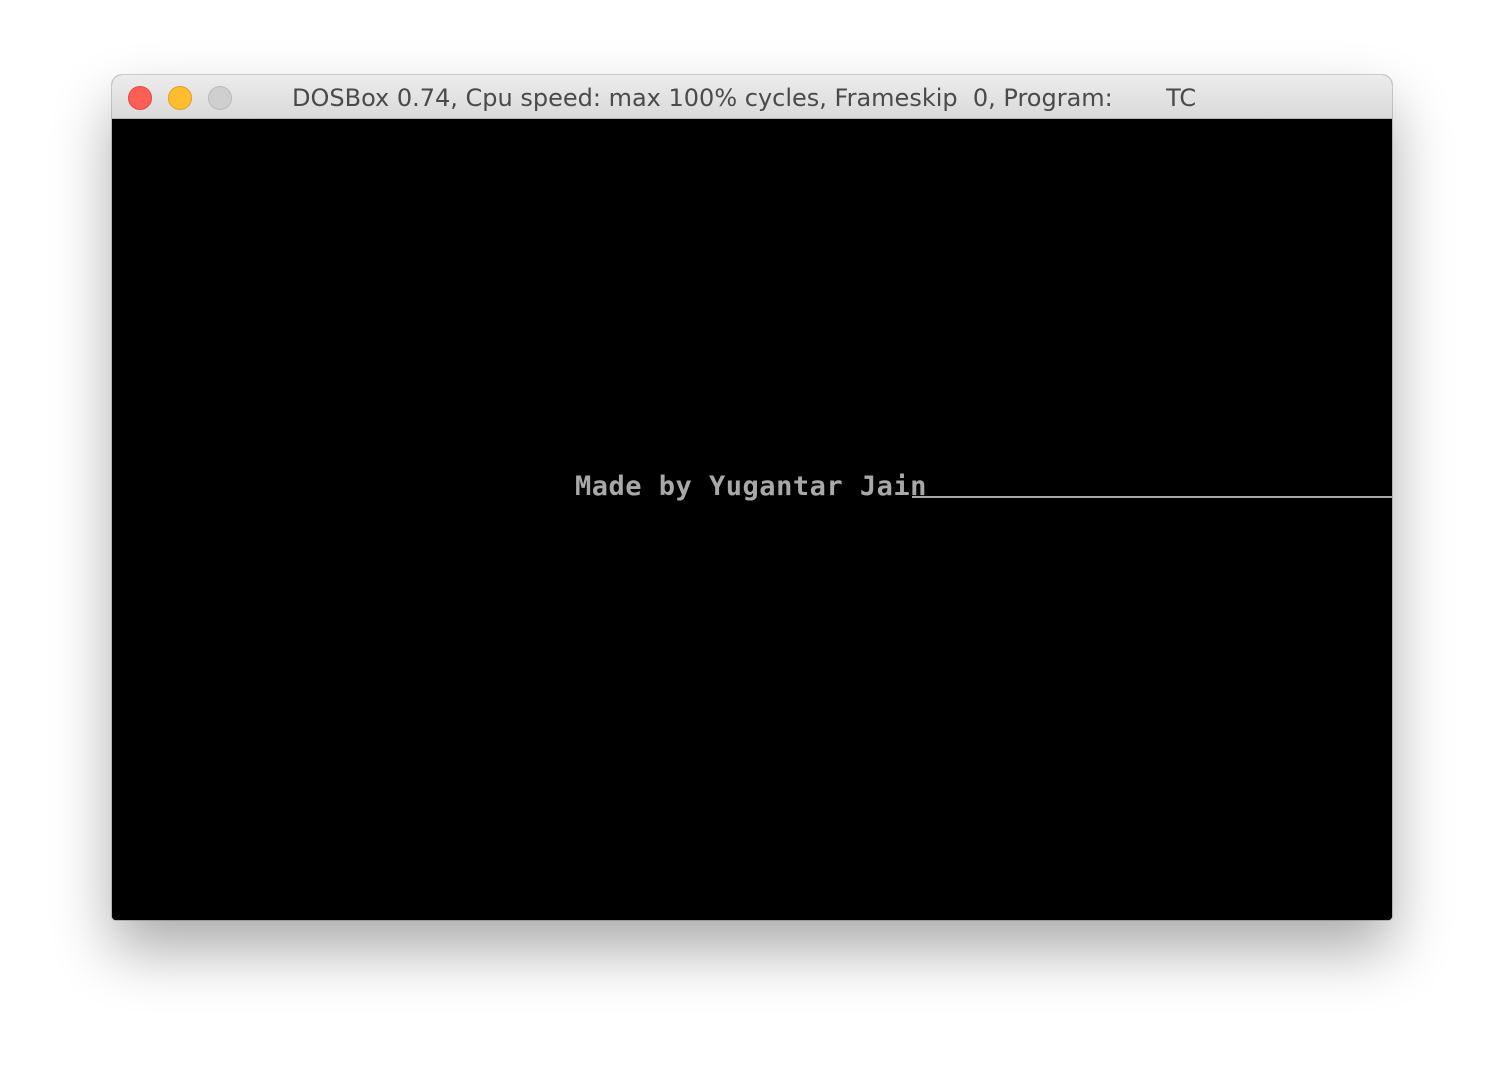 The width and height of the screenshot is (1504, 1068). What do you see at coordinates (751, 486) in the screenshot?
I see `credits-text: Made by Yugantar Jain` at bounding box center [751, 486].